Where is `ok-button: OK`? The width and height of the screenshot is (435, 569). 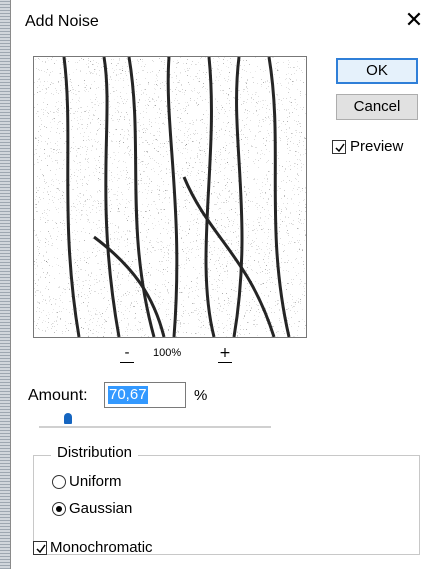
ok-button: OK is located at coordinates (377, 71).